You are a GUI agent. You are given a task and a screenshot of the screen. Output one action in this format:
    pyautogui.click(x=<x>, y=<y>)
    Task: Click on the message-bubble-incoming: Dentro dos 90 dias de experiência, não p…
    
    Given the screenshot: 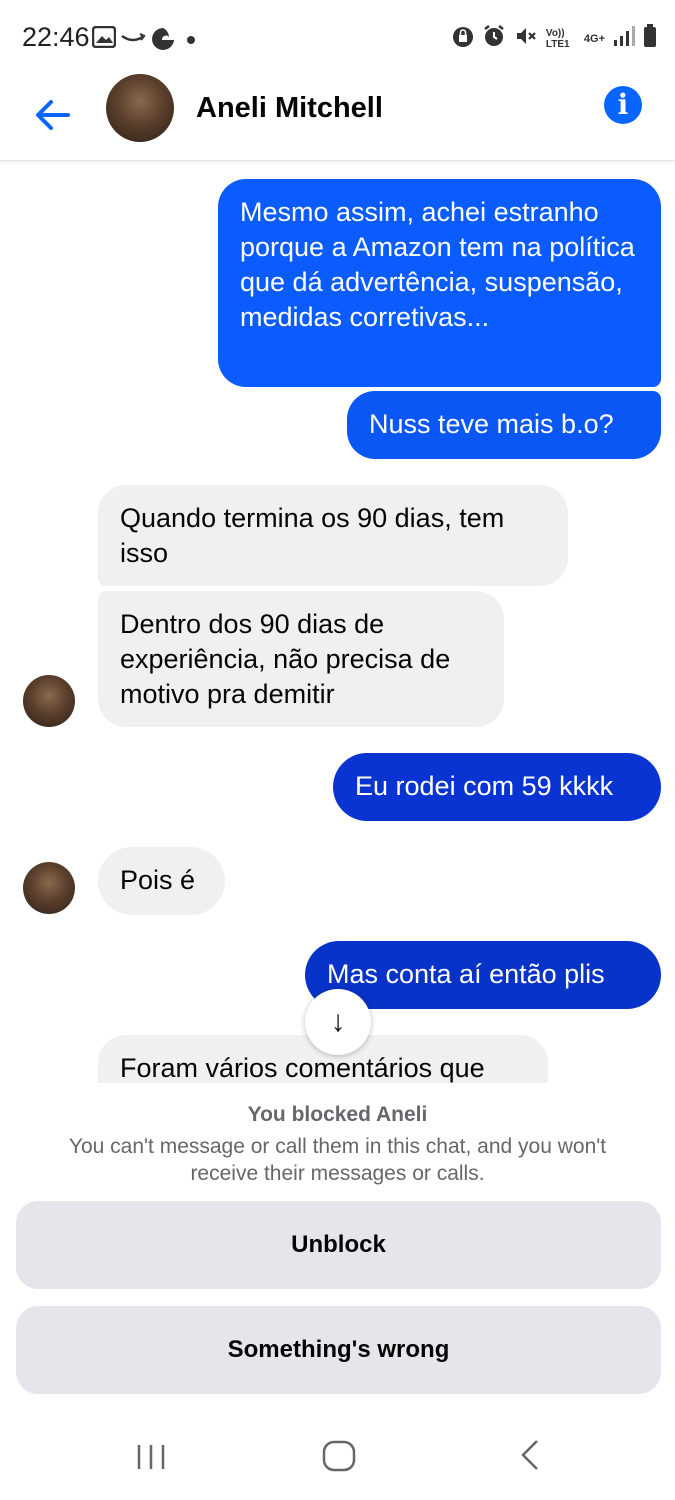 What is the action you would take?
    pyautogui.click(x=301, y=659)
    